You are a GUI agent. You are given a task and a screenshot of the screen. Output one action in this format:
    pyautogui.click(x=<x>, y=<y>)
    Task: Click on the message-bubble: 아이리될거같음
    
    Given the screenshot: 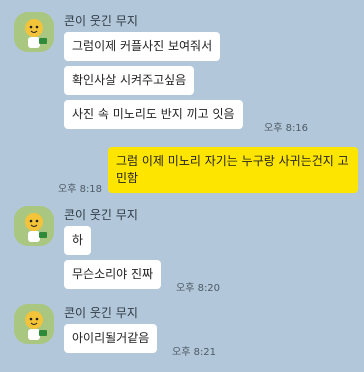 What is the action you would take?
    pyautogui.click(x=111, y=338)
    